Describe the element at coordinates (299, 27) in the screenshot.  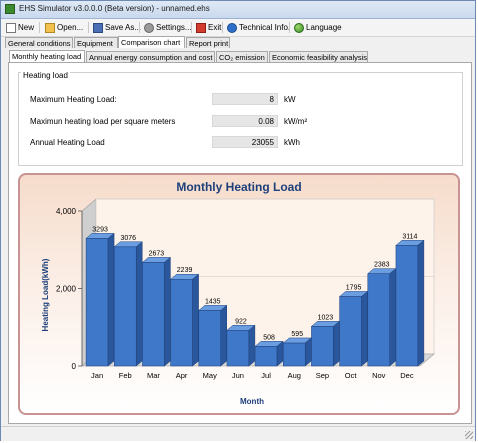
I see `globe-icon` at that location.